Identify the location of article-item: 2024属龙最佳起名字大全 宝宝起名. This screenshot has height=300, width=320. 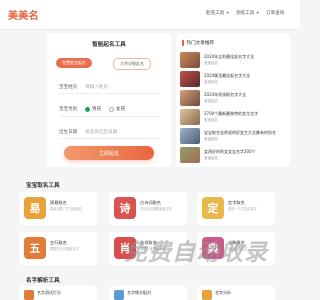
(234, 80).